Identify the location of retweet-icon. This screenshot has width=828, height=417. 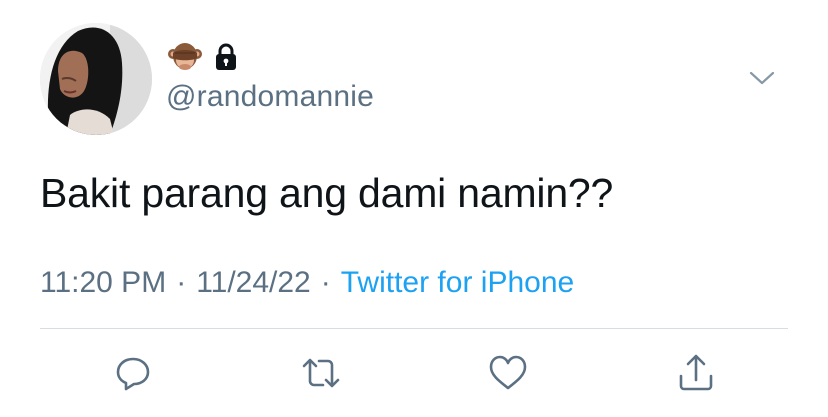
(321, 373).